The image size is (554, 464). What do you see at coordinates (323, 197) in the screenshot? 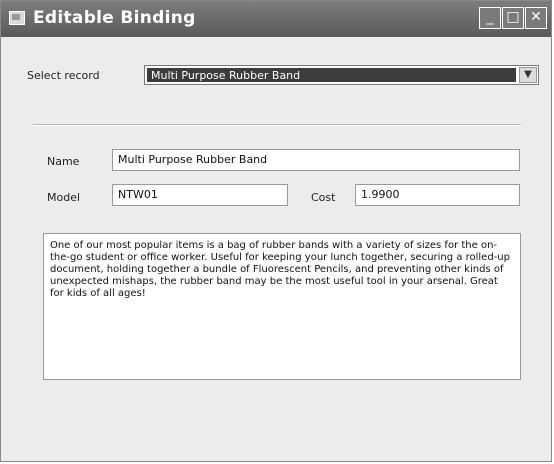
I see `cost-label: Cost` at bounding box center [323, 197].